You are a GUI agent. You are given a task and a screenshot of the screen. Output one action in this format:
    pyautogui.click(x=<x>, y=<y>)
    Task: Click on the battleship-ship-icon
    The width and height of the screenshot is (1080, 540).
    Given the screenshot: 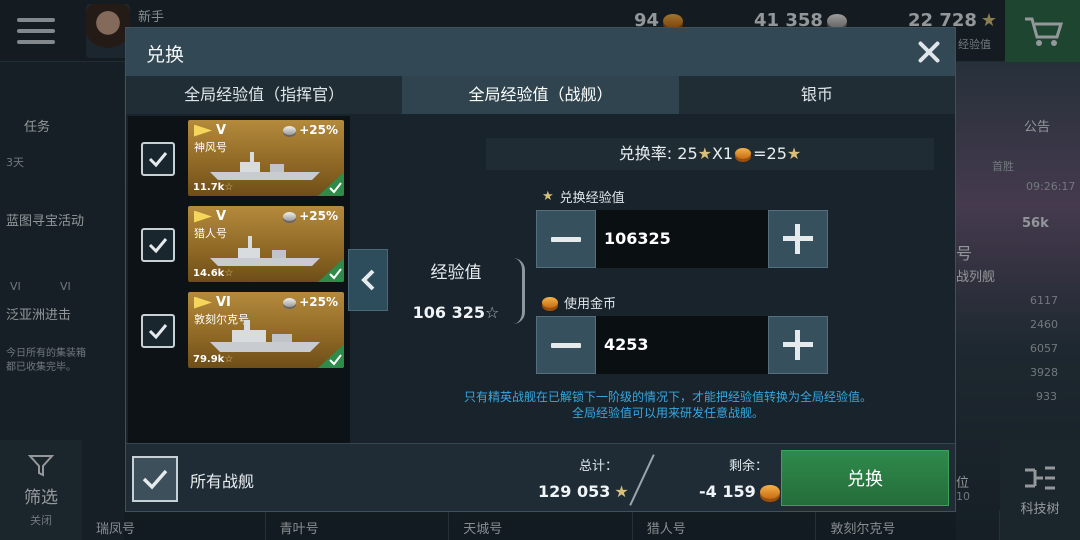 What is the action you would take?
    pyautogui.click(x=265, y=336)
    